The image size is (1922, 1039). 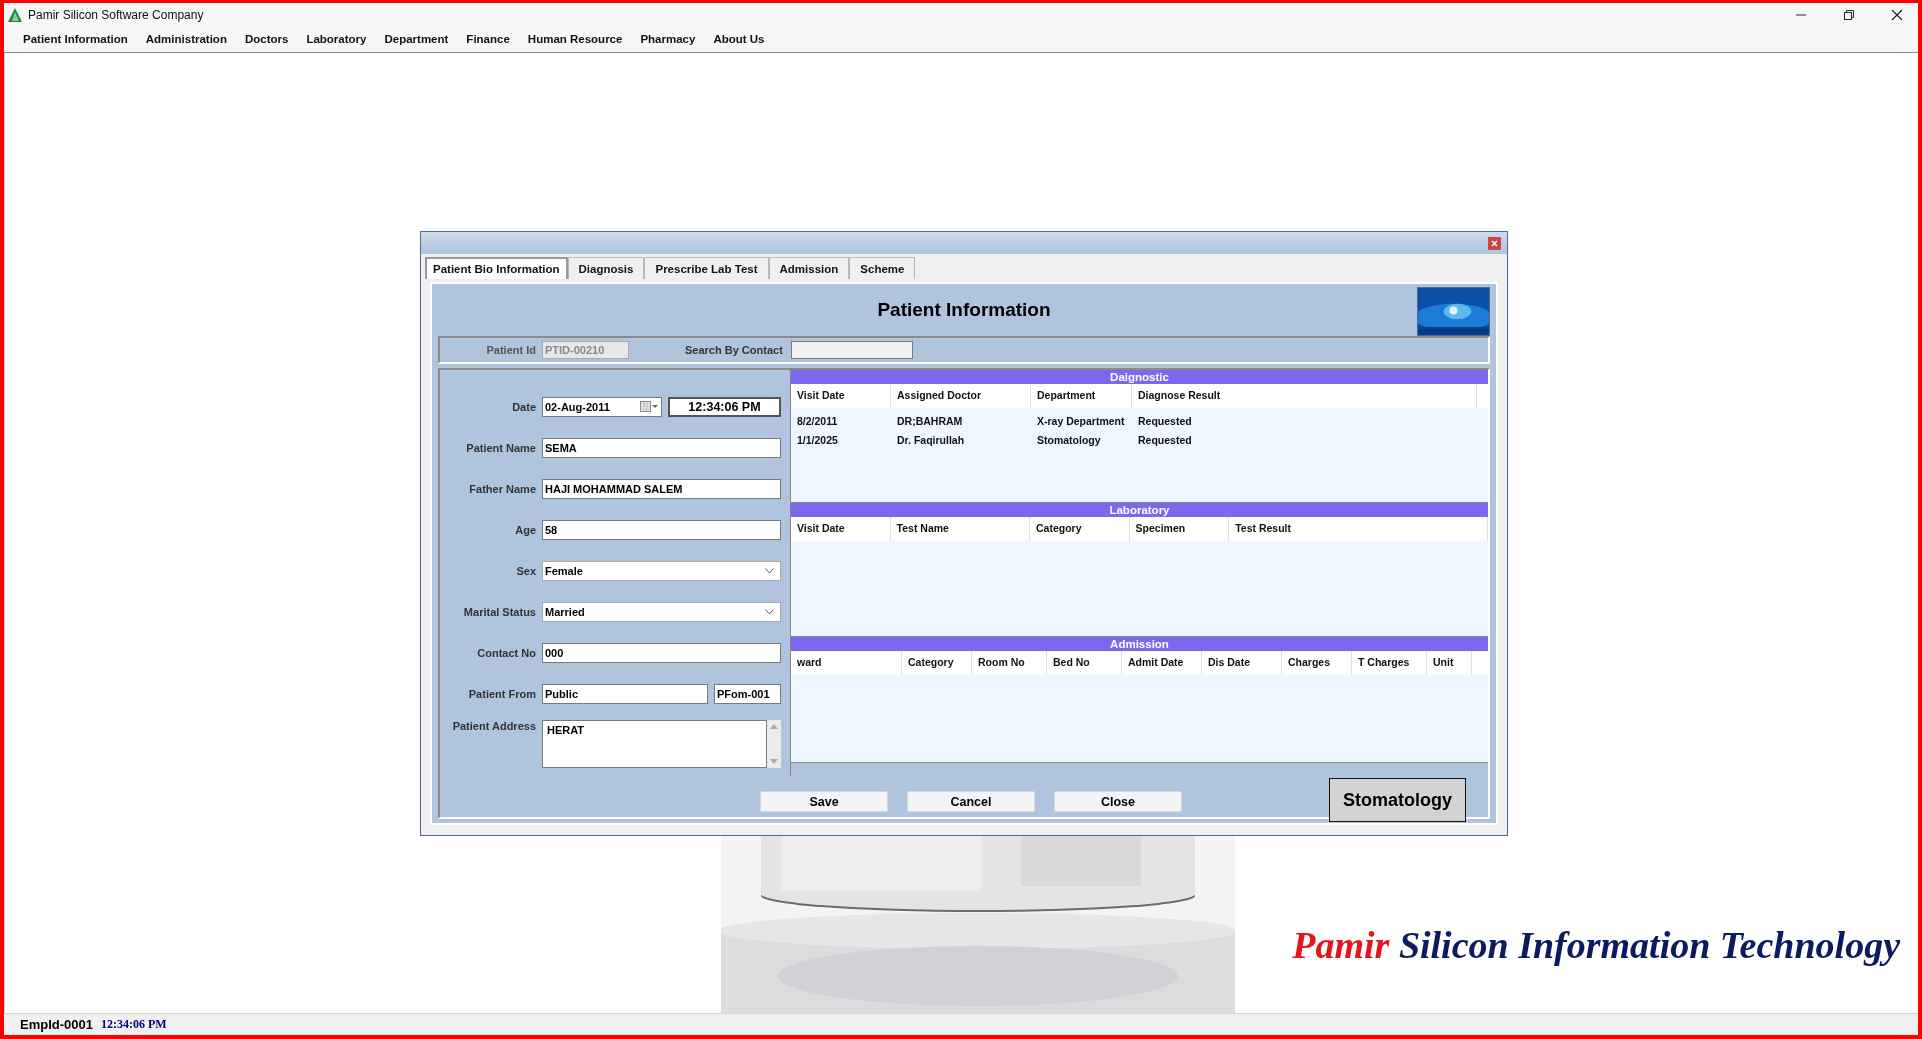 I want to click on table-cell-text: DR;BAHRAM, so click(x=930, y=420).